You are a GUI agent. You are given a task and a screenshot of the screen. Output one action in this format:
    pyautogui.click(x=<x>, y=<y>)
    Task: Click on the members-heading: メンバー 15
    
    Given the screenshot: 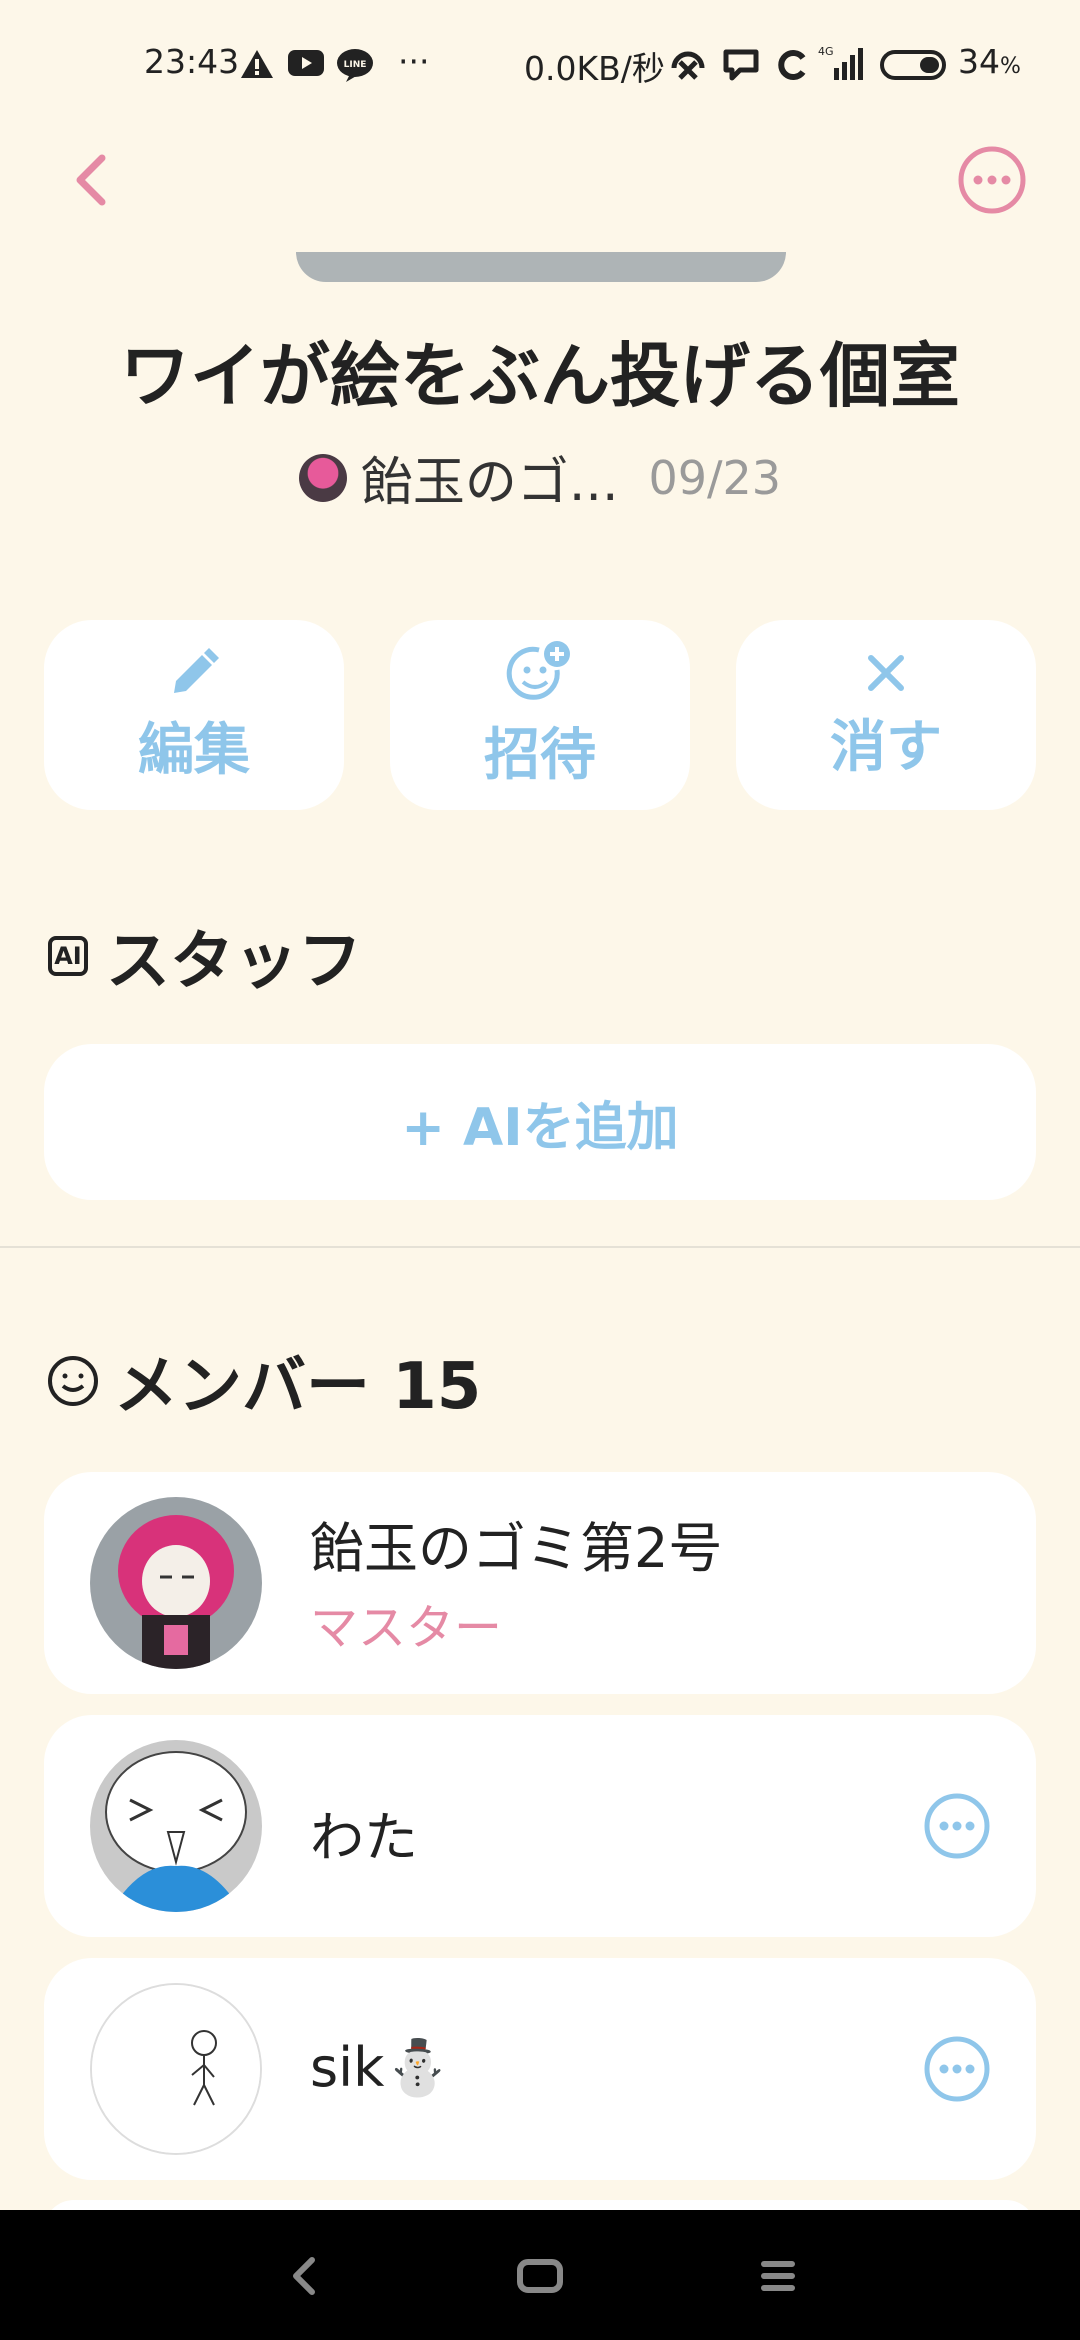 What is the action you would take?
    pyautogui.click(x=263, y=1381)
    